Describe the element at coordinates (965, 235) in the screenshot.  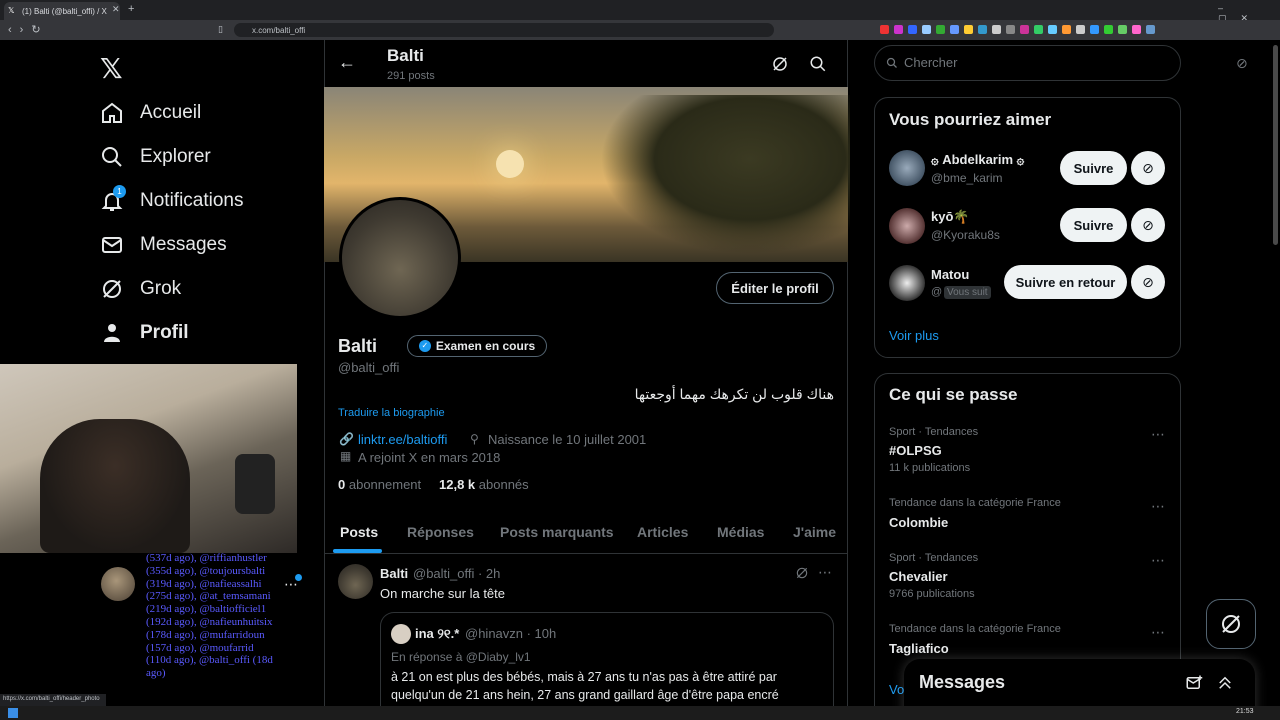
I see `suggestion-handle: @Kyoraku8s` at that location.